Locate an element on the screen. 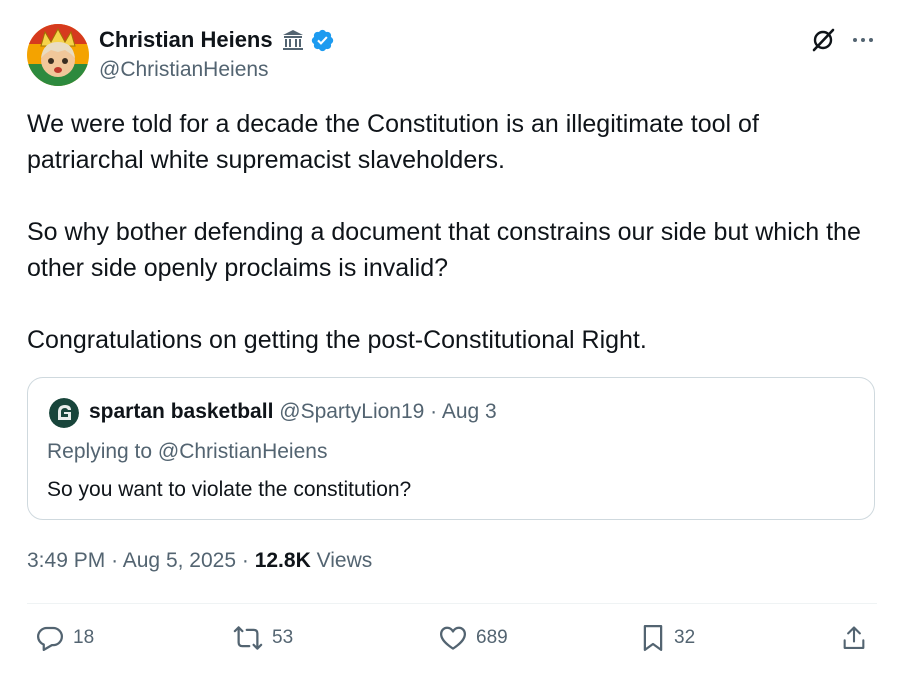 This screenshot has height=676, width=899. tweet-time: 3:49 PM is located at coordinates (66, 560).